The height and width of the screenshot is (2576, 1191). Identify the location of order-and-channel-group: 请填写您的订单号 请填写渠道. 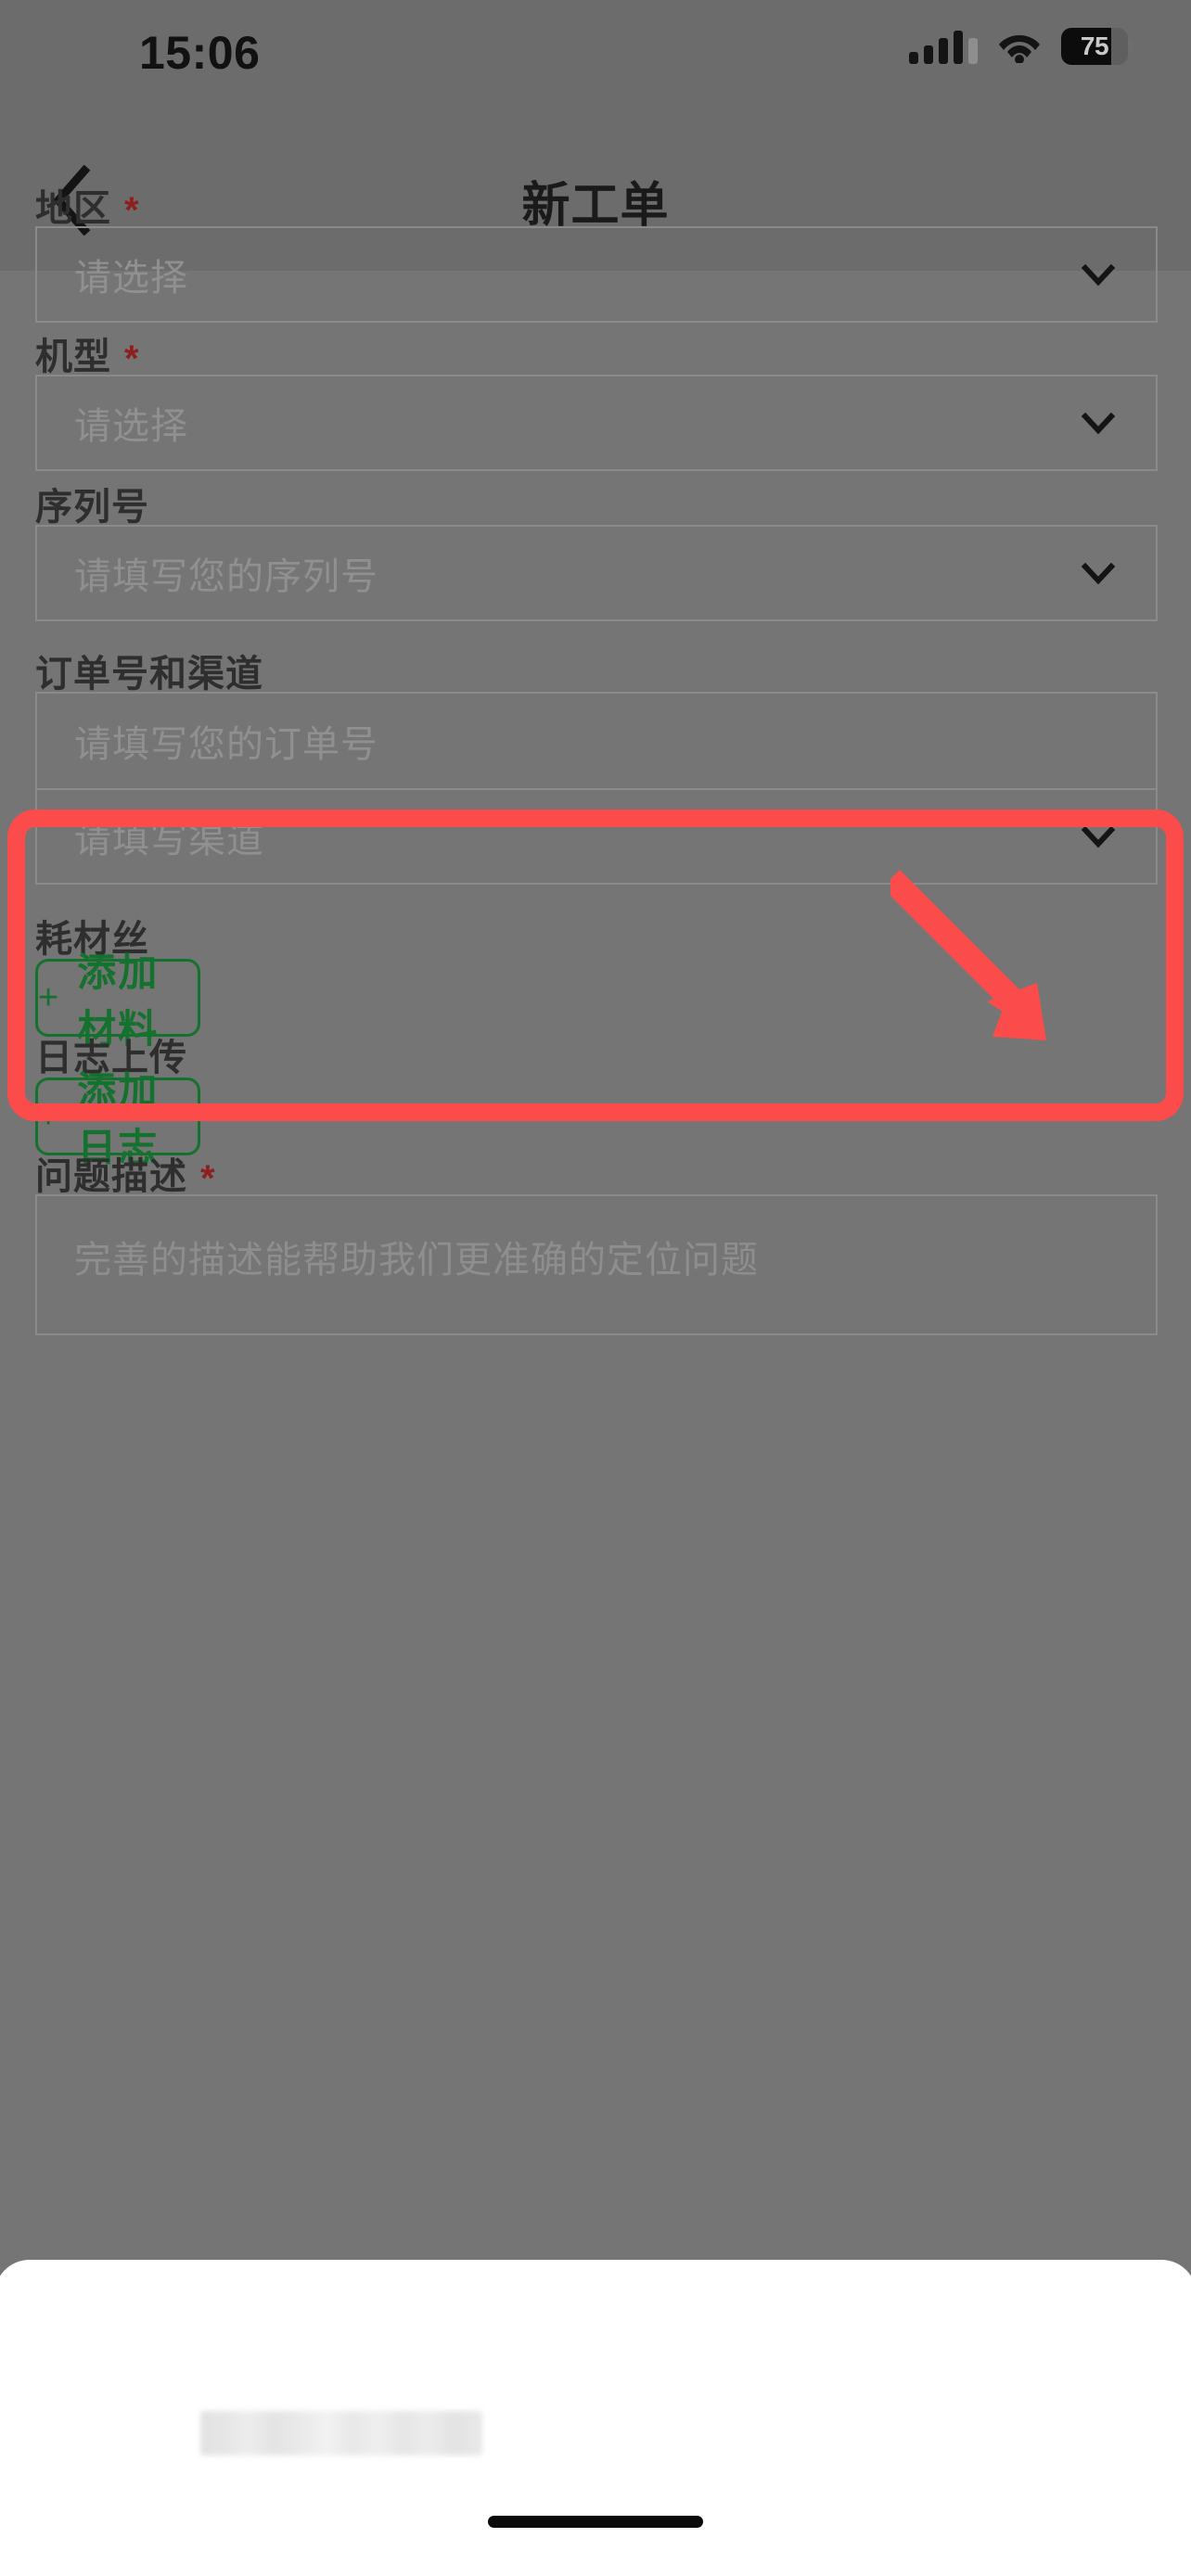
(597, 789).